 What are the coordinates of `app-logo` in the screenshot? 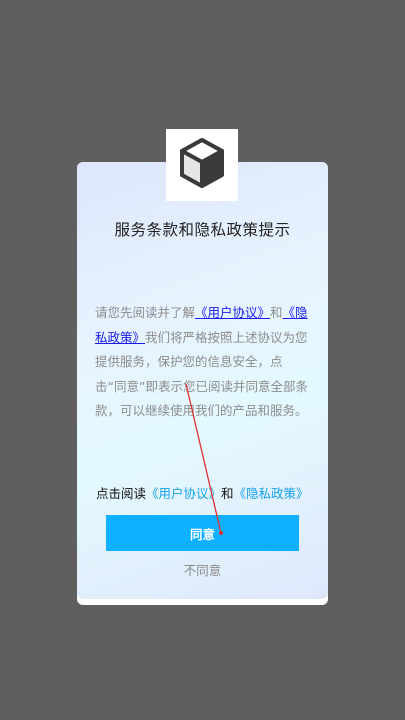 It's located at (202, 165).